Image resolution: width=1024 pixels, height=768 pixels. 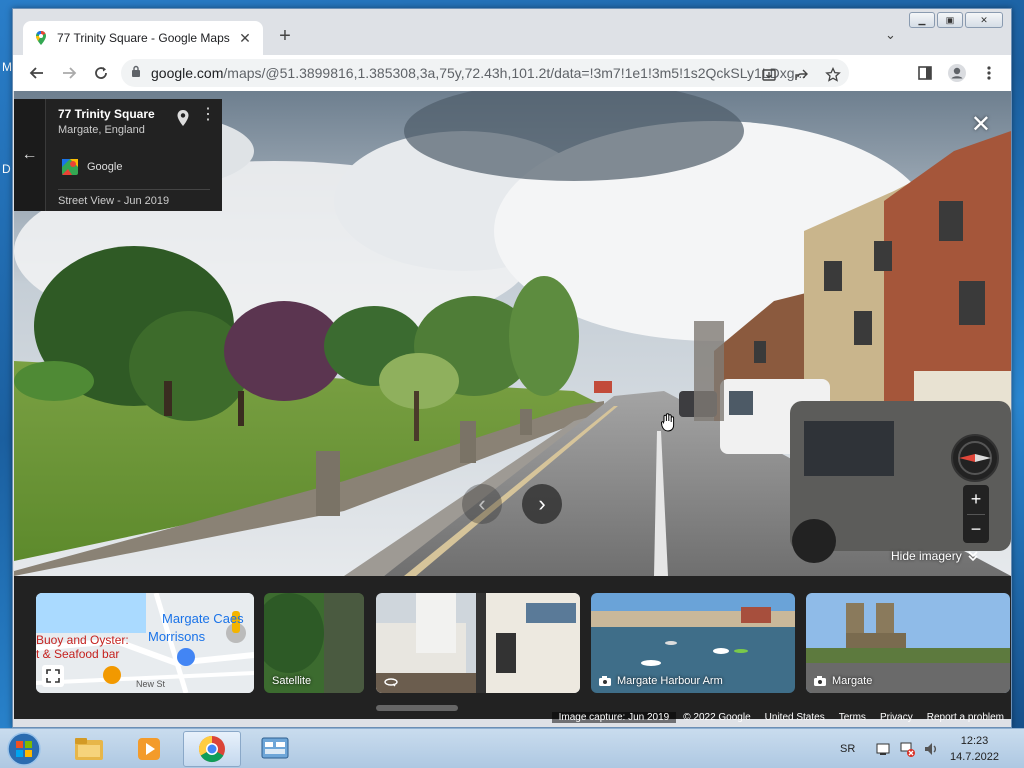 I want to click on mouse-cursor, so click(x=668, y=425).